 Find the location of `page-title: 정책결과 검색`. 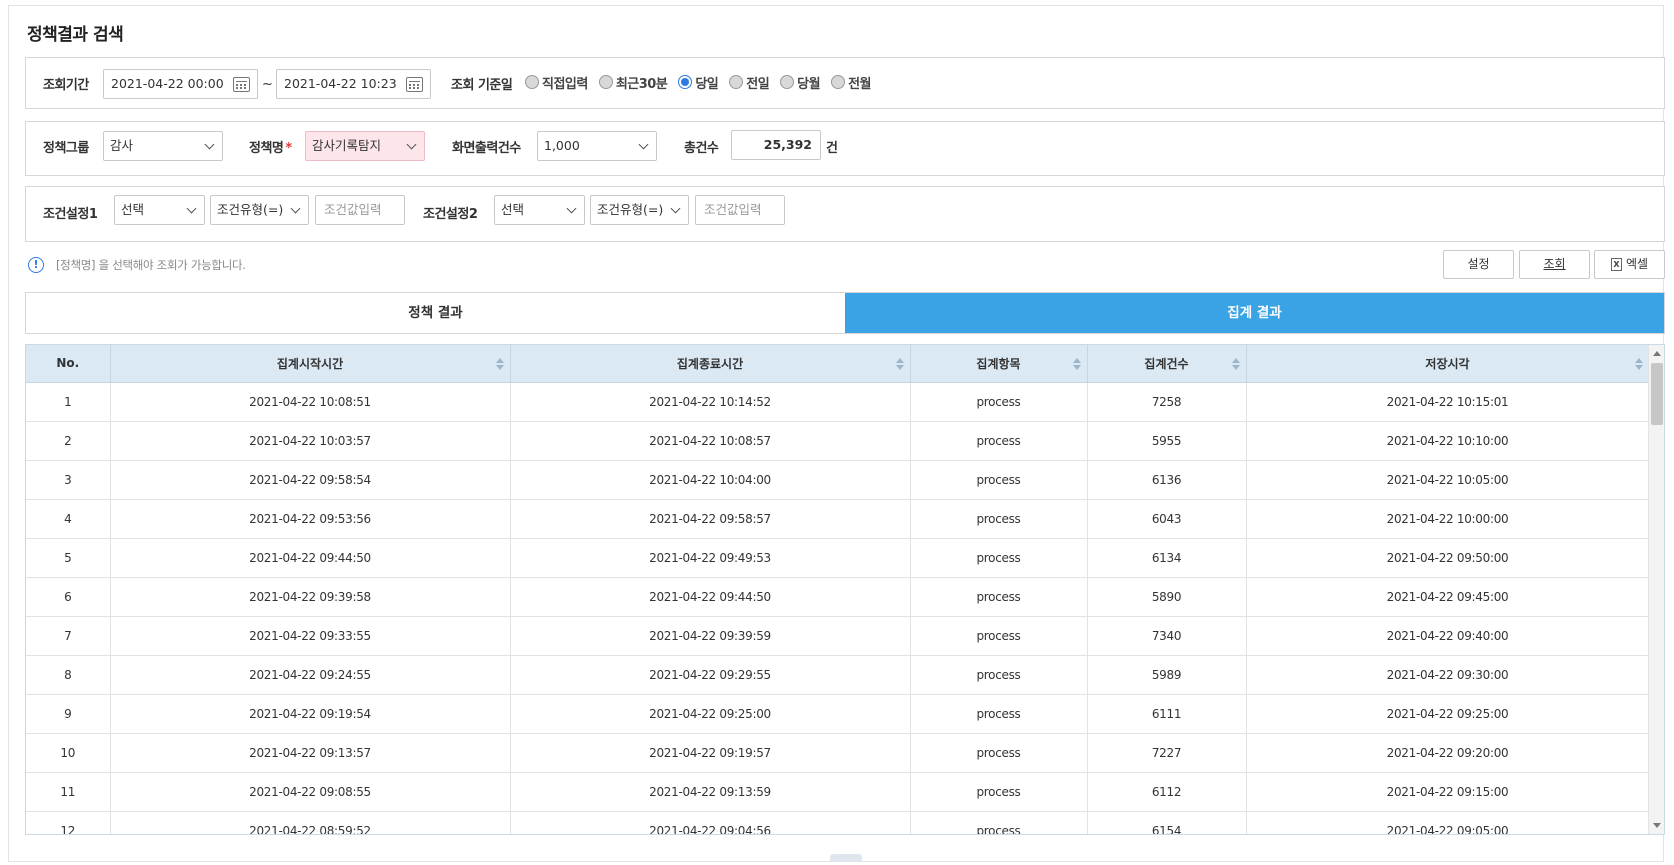

page-title: 정책결과 검색 is located at coordinates (75, 35).